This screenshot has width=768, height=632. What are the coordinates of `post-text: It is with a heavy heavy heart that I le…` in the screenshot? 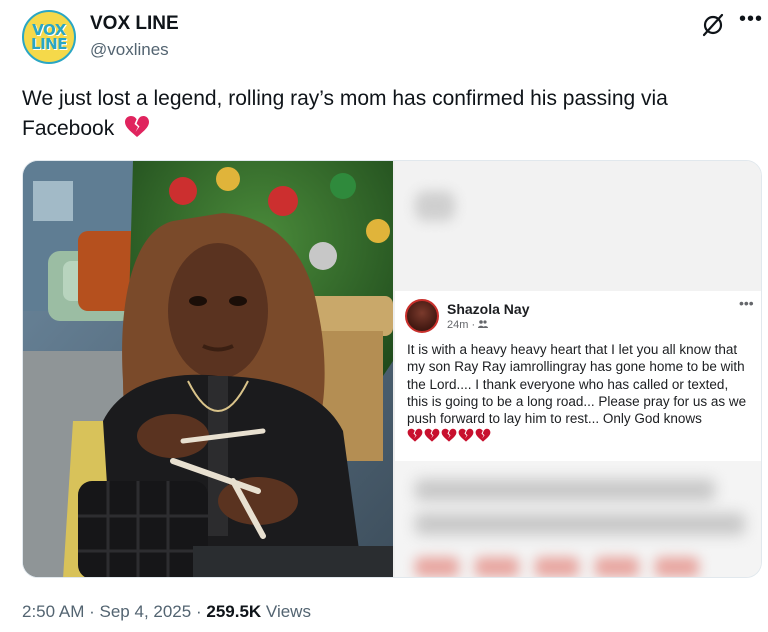 It's located at (577, 384).